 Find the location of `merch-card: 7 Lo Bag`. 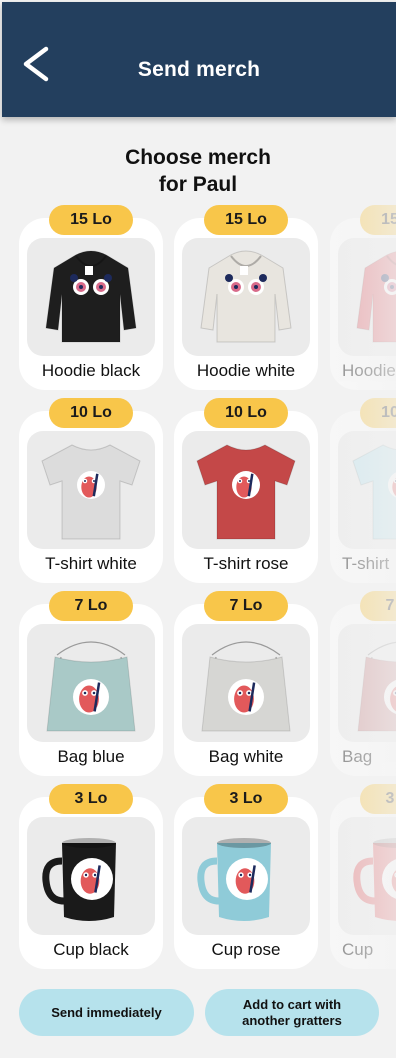

merch-card: 7 Lo Bag is located at coordinates (363, 683).